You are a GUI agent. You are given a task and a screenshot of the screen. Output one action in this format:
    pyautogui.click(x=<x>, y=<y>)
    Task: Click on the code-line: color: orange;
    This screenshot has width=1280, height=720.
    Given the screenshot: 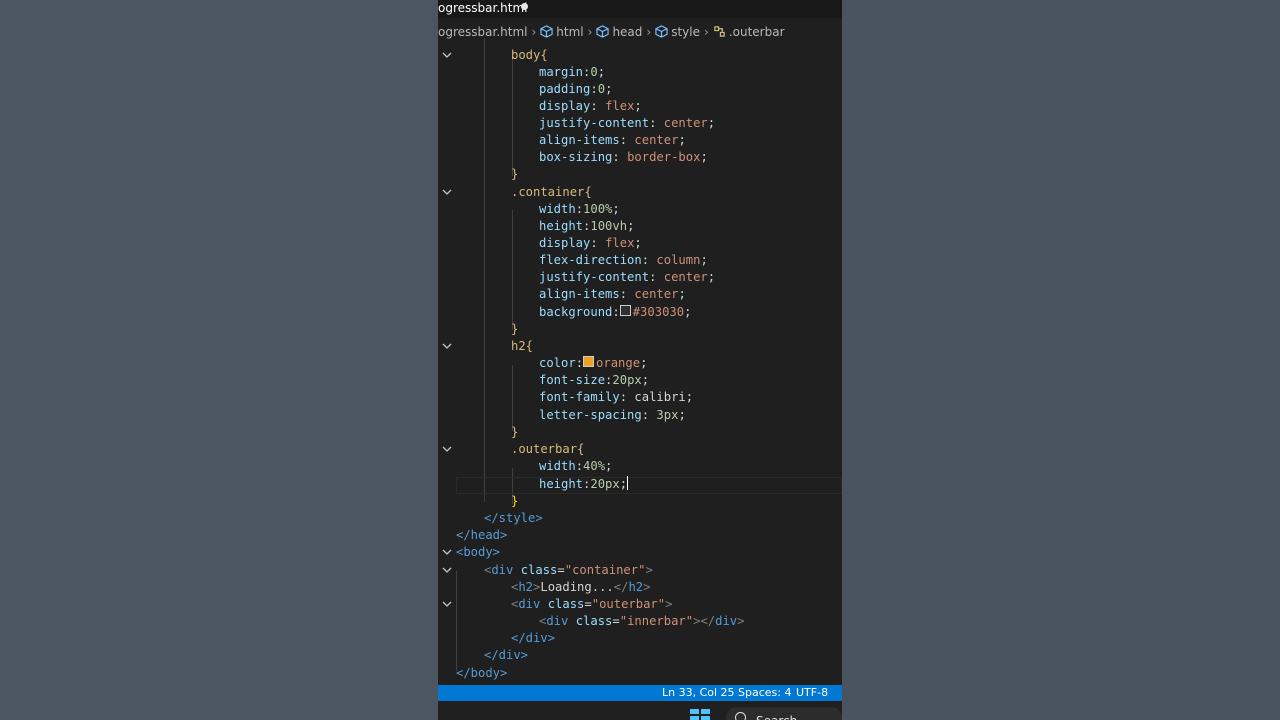 What is the action you would take?
    pyautogui.click(x=593, y=363)
    